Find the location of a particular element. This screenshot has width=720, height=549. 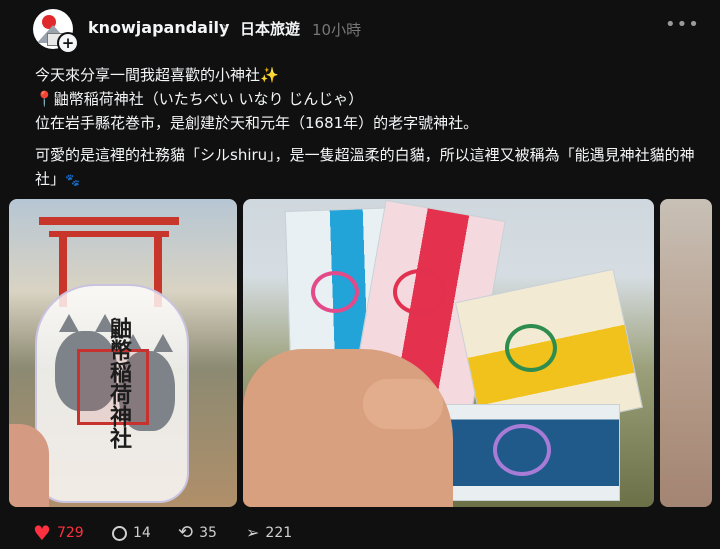

comment-icon is located at coordinates (119, 533).